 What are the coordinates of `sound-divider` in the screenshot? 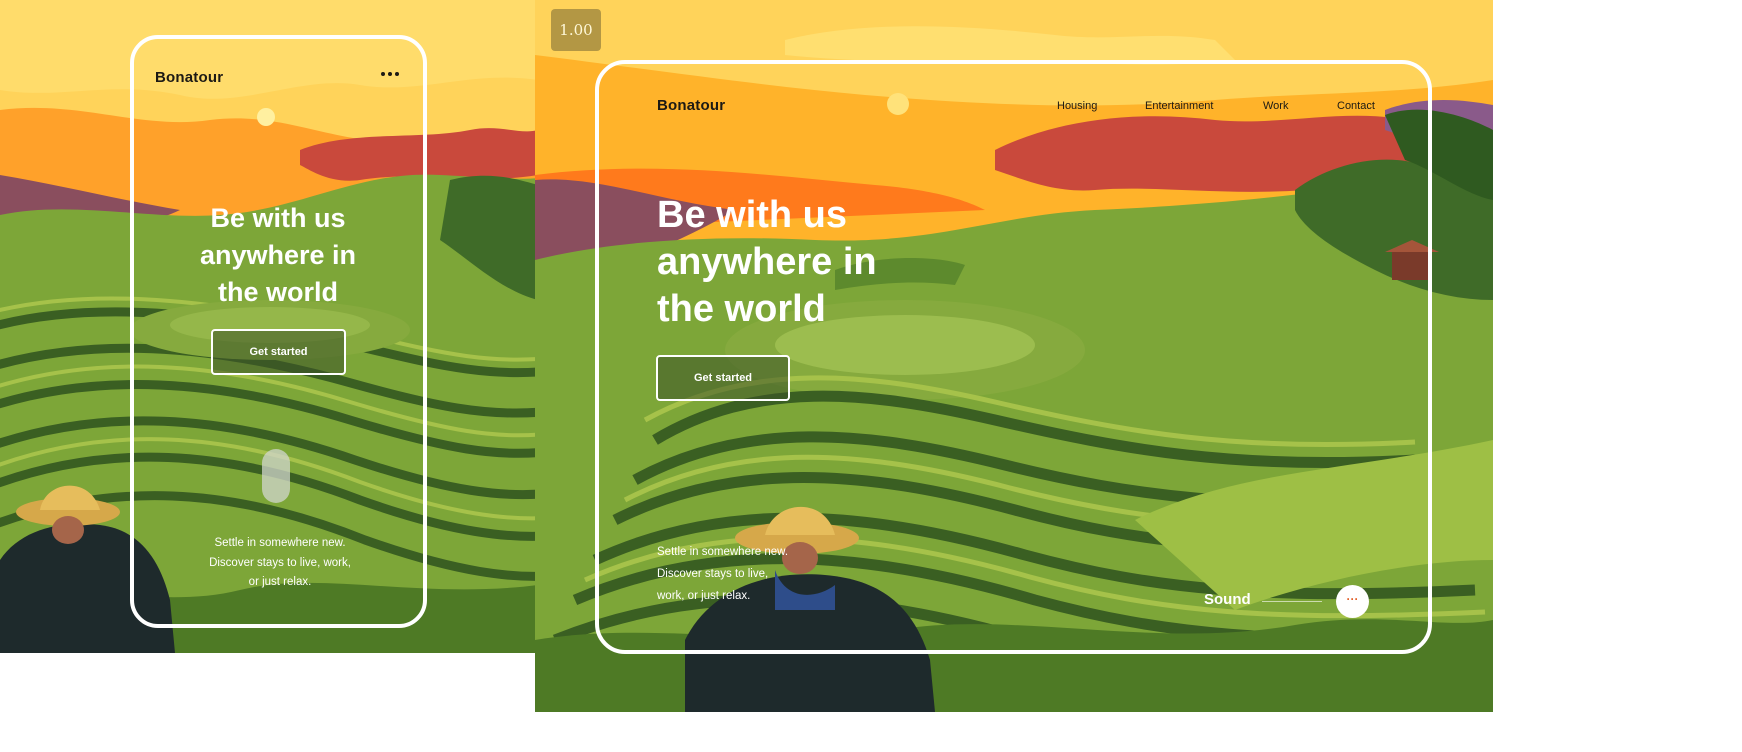 It's located at (1292, 601).